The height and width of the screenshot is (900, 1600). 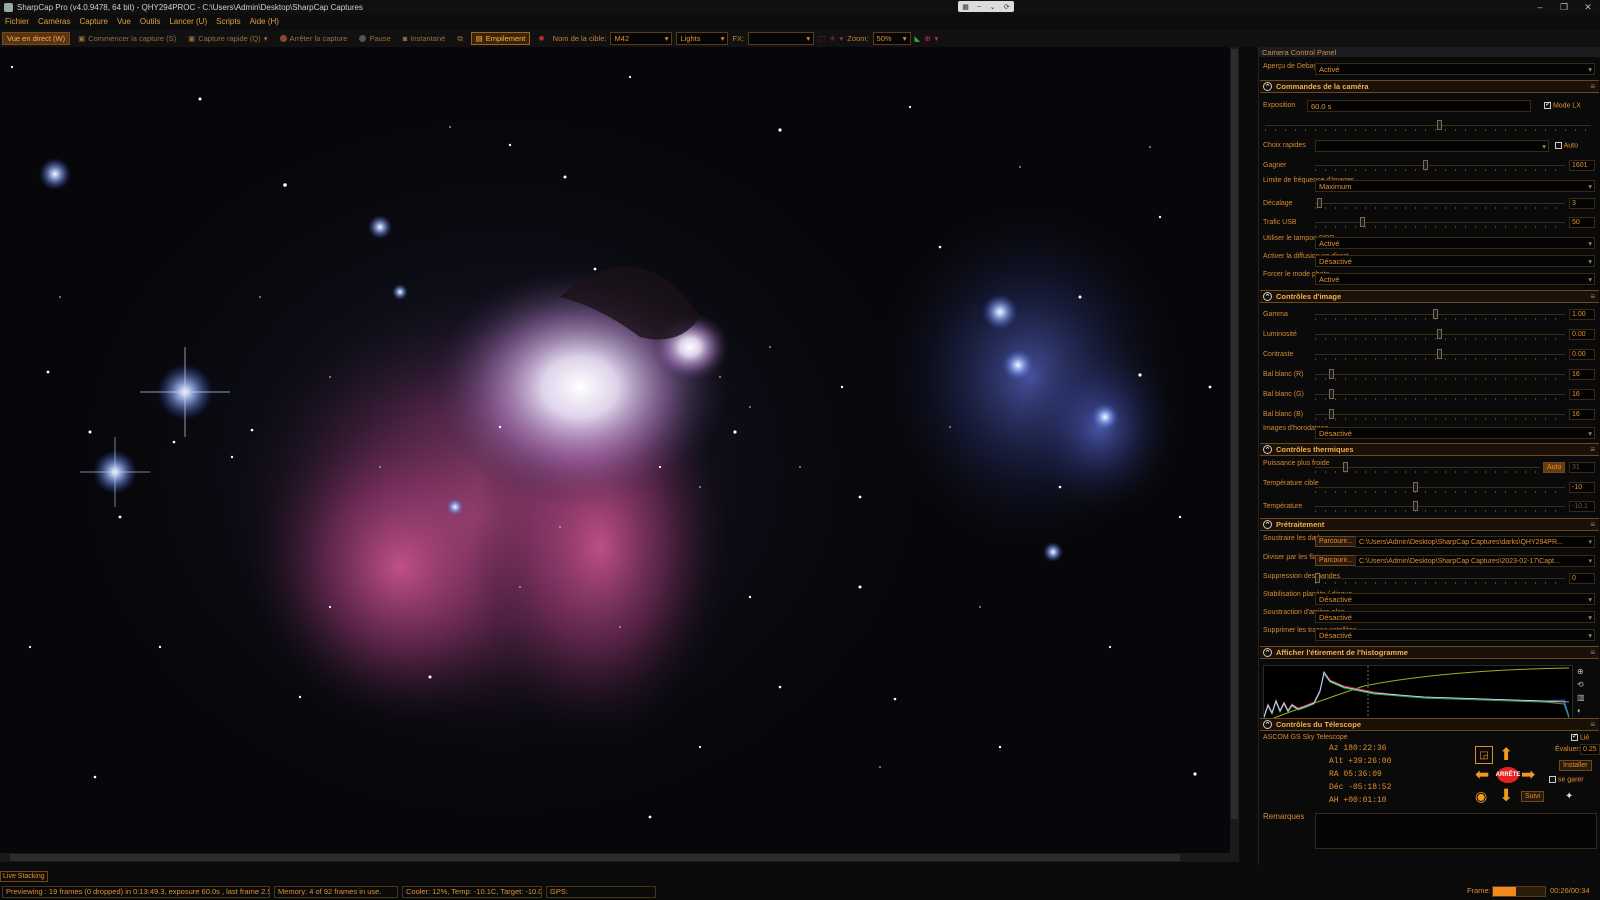 What do you see at coordinates (891, 38) in the screenshot?
I see `zoom-select: 50% ▾` at bounding box center [891, 38].